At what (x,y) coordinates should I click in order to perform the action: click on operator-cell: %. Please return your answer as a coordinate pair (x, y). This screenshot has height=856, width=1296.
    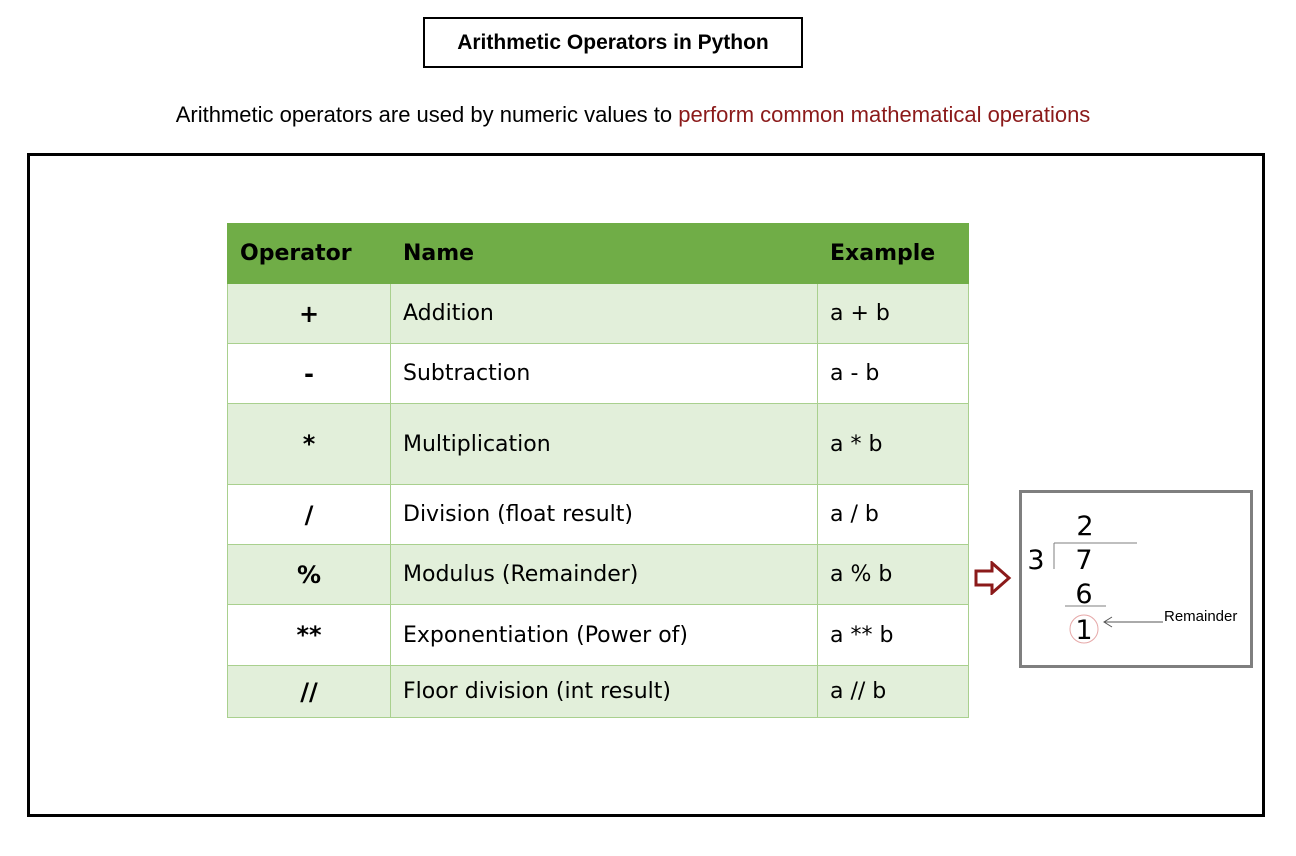
    Looking at the image, I should click on (309, 574).